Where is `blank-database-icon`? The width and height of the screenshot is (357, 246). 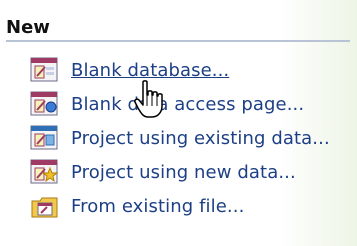
blank-database-icon is located at coordinates (45, 70).